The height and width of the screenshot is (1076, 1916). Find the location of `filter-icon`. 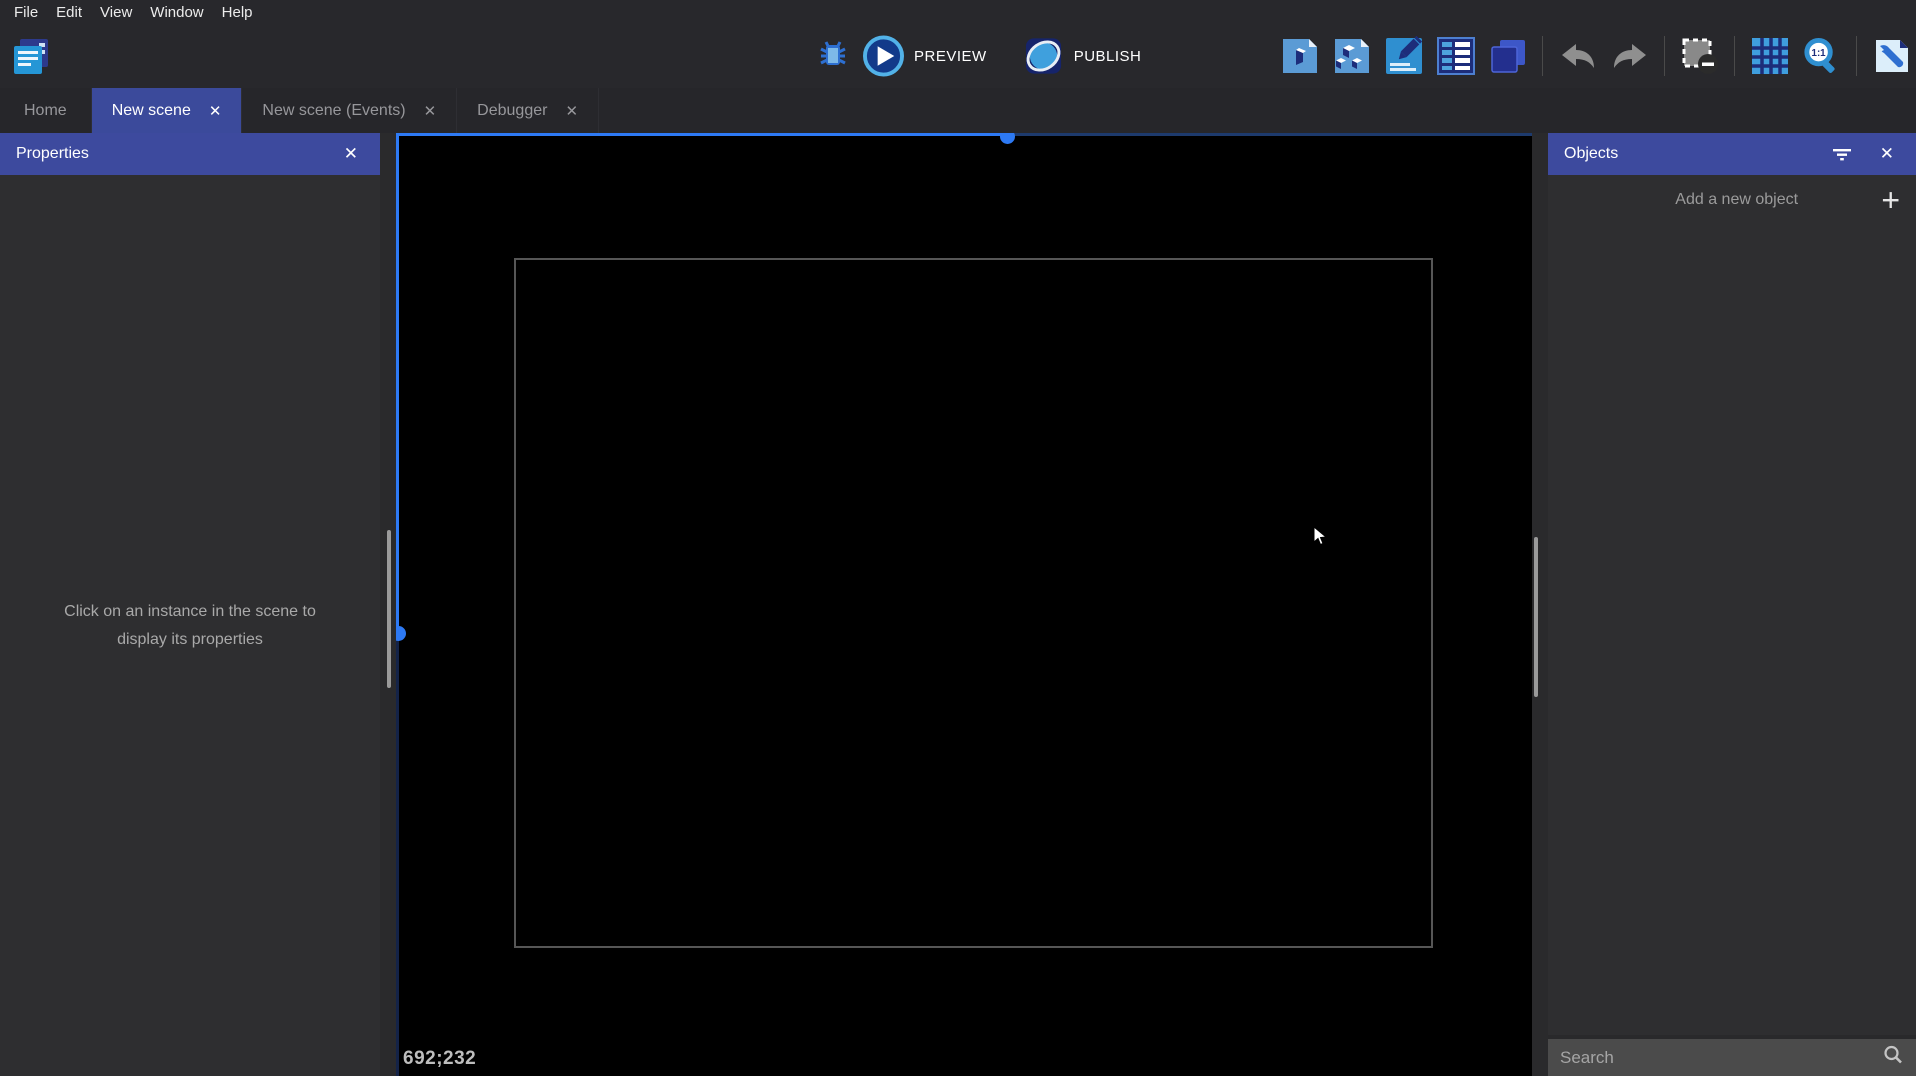

filter-icon is located at coordinates (1842, 154).